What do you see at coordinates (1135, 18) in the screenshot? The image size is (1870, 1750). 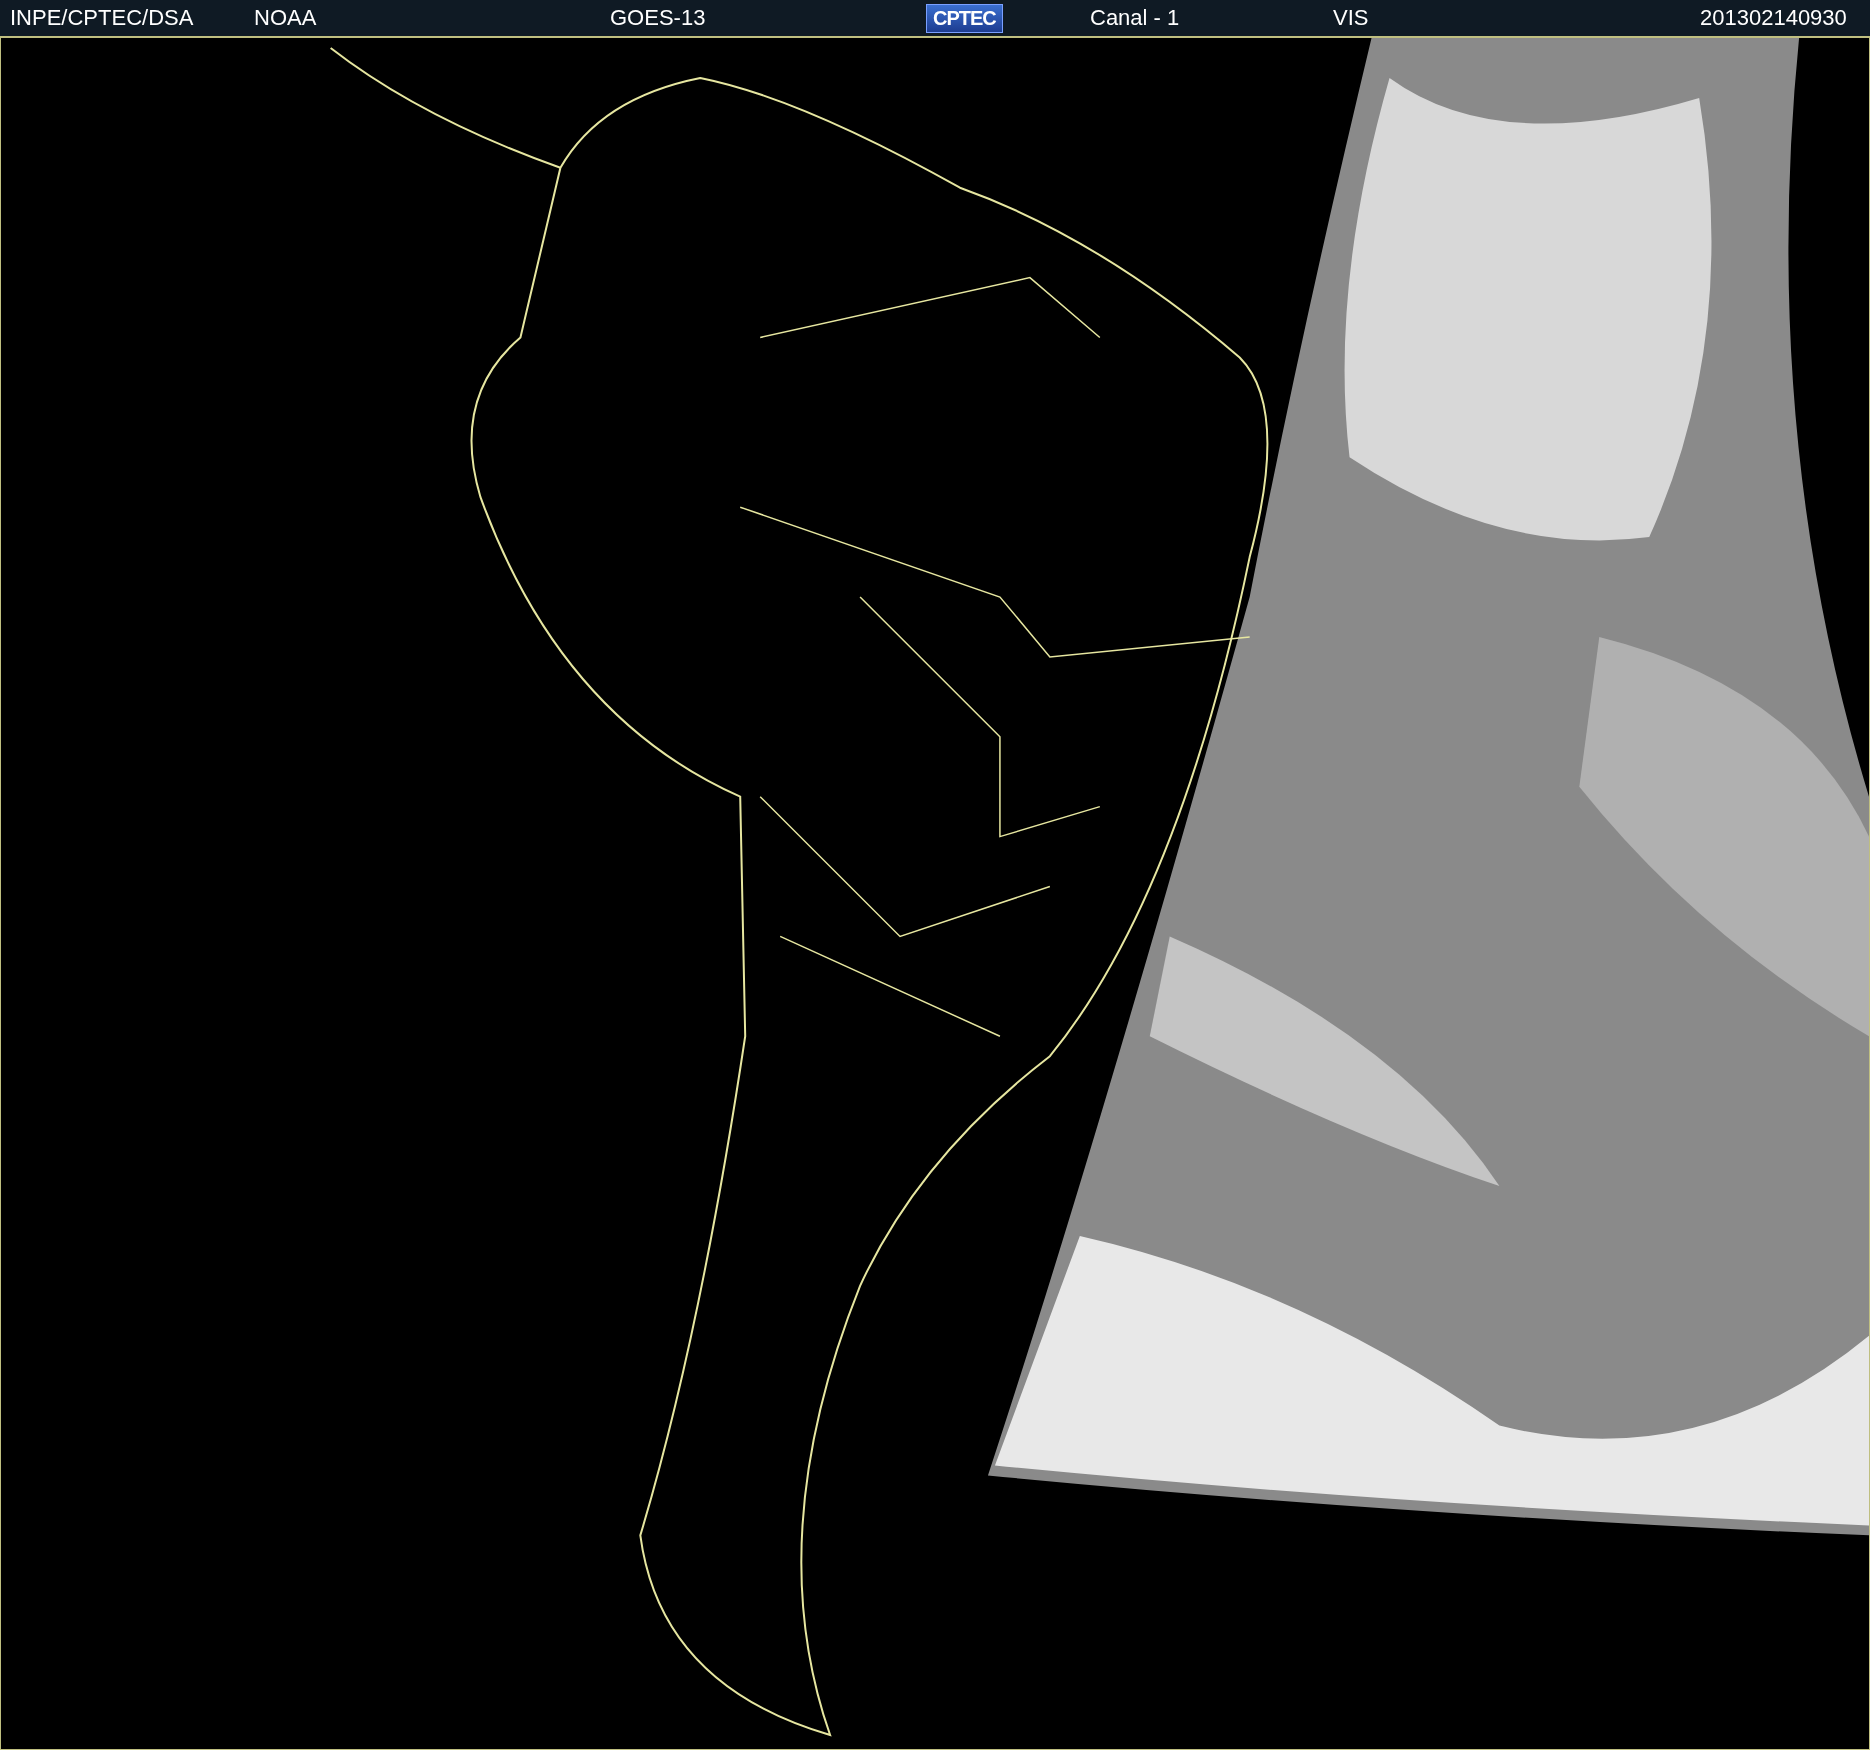 I see `header-label: Canal - 1` at bounding box center [1135, 18].